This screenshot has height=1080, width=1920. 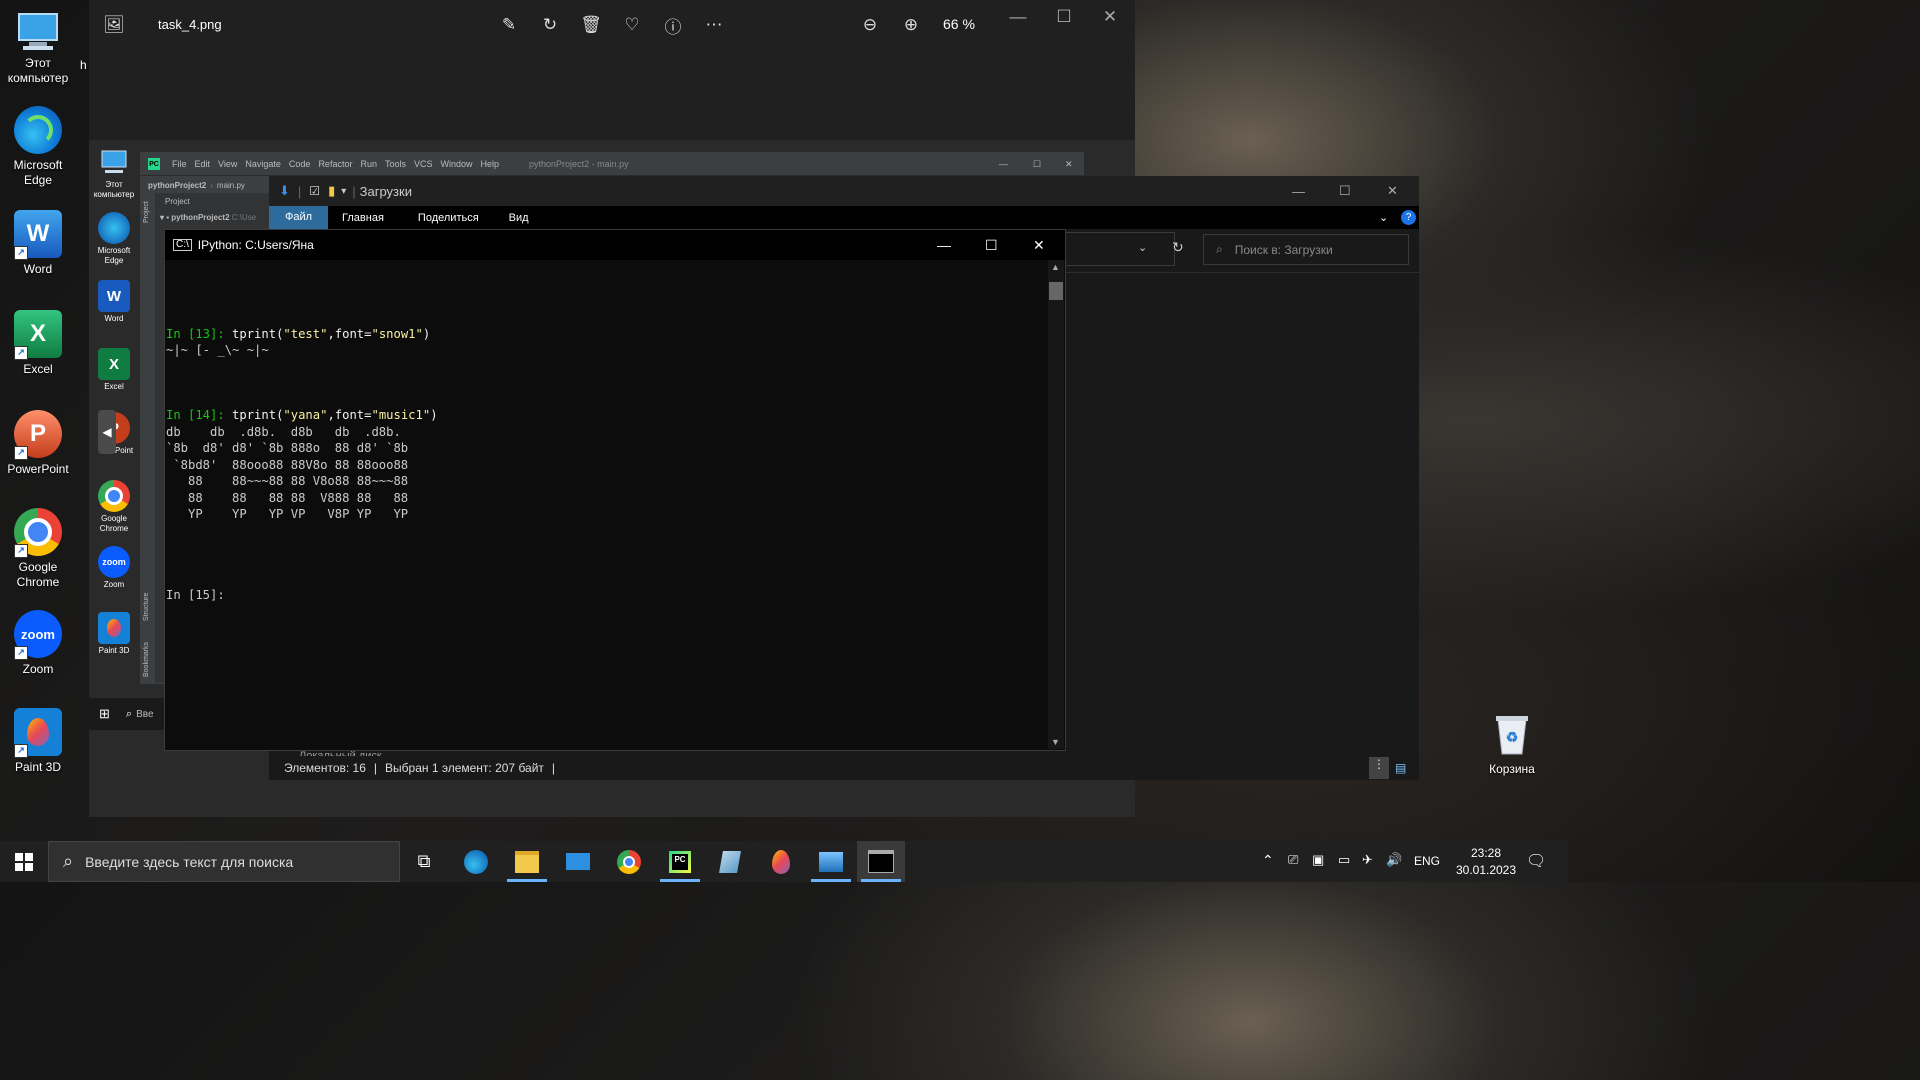 I want to click on desktop-icon-excel: X ↗ Excel, so click(x=38, y=343).